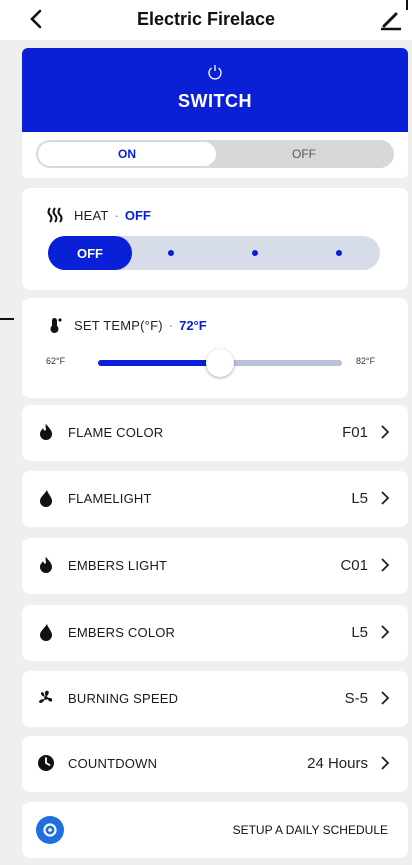  What do you see at coordinates (56, 325) in the screenshot?
I see `thermometer-icon` at bounding box center [56, 325].